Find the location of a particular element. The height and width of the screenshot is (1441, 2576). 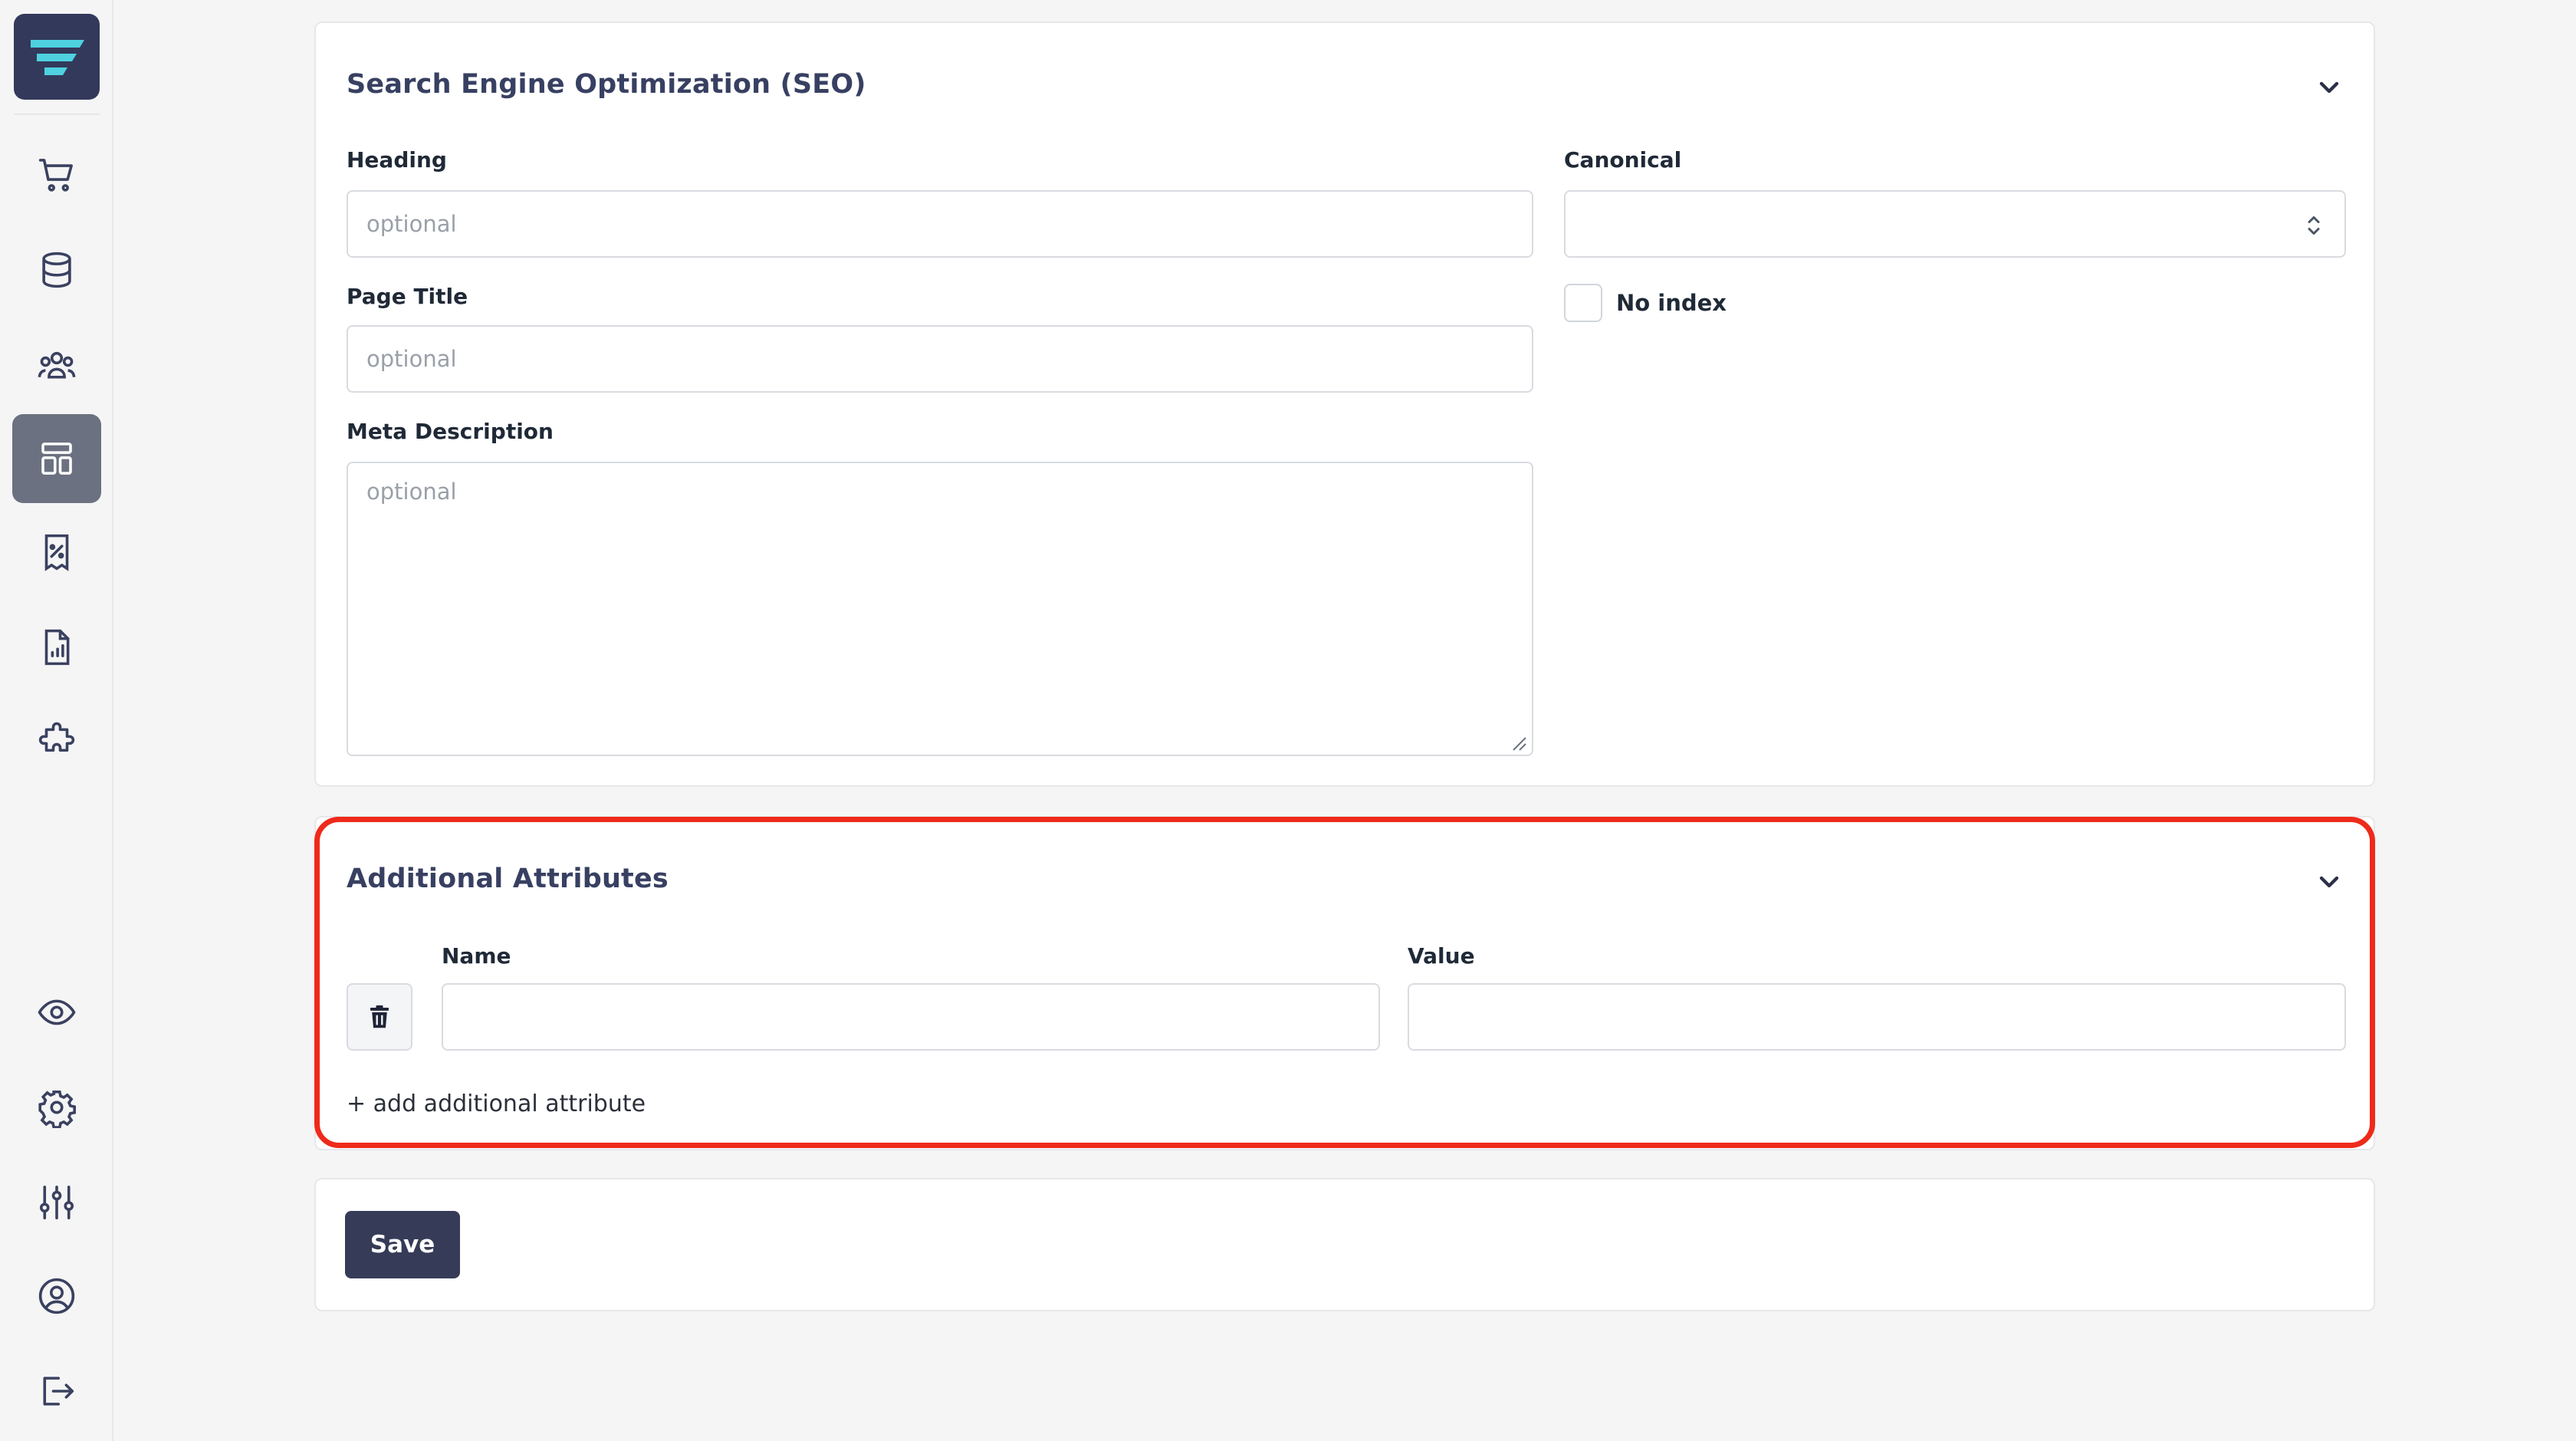

attribute-name-label: Name is located at coordinates (476, 956).